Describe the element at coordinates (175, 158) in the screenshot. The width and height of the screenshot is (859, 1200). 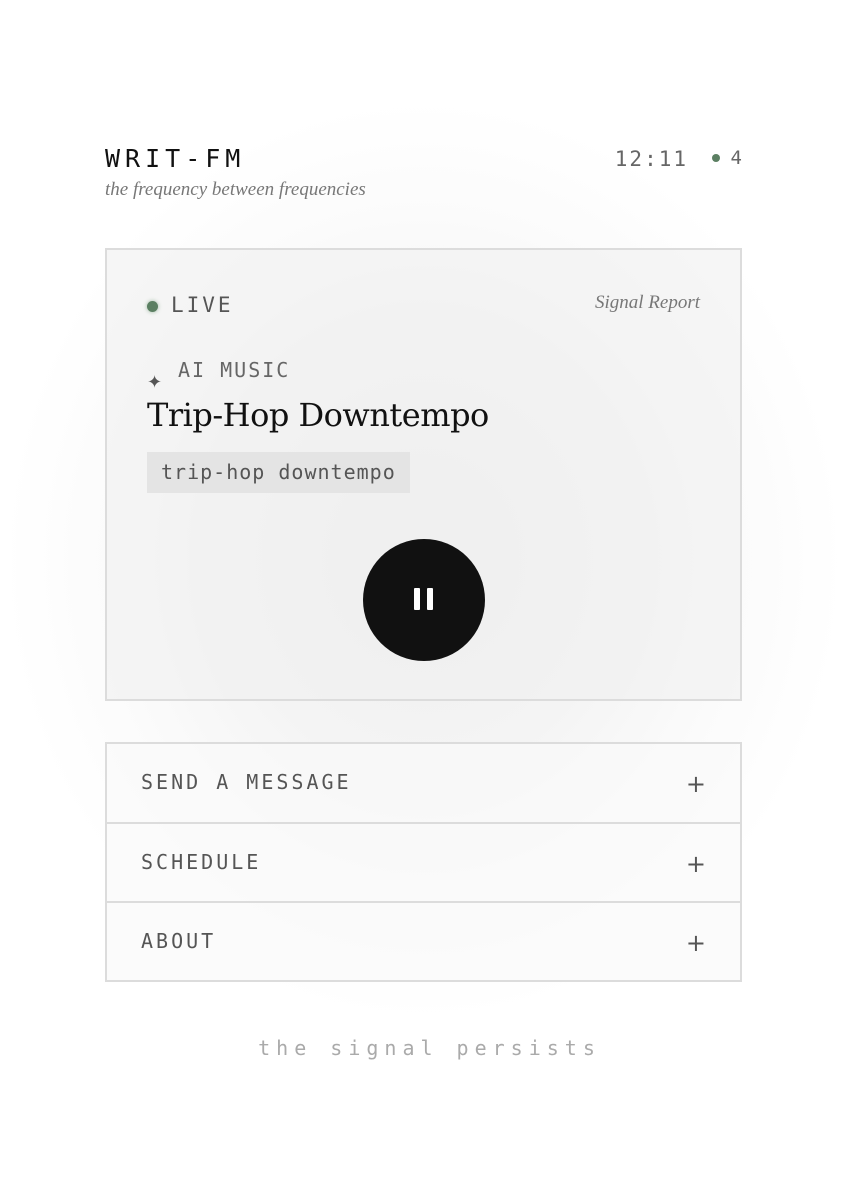
I see `station-brand: WRIT-FM` at that location.